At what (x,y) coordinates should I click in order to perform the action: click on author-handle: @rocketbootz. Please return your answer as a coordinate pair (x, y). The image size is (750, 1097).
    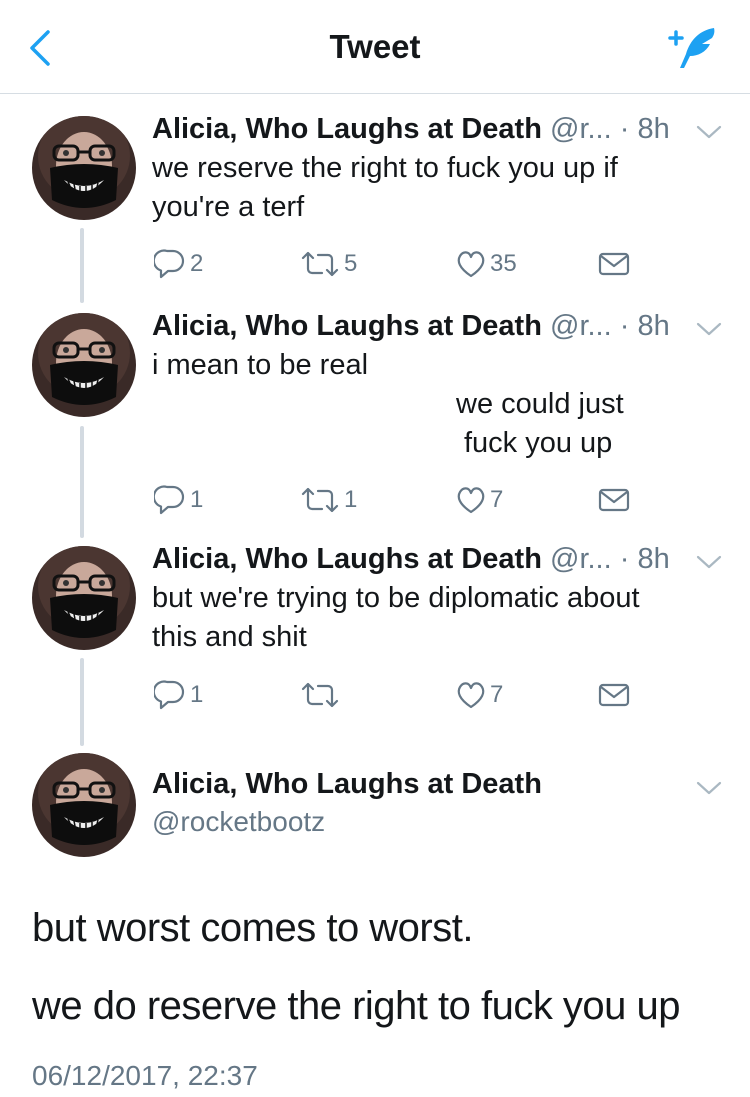
    Looking at the image, I should click on (238, 822).